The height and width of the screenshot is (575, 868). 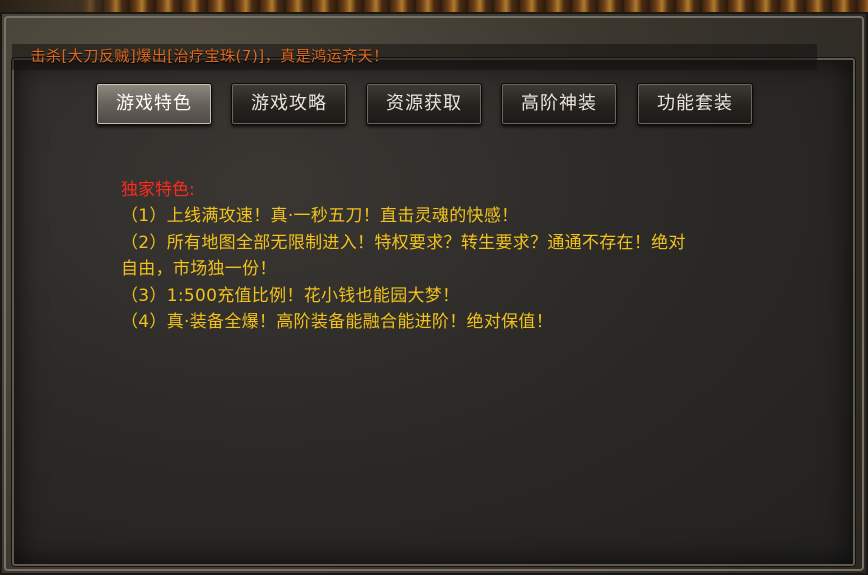 What do you see at coordinates (289, 104) in the screenshot?
I see `tab-game-guide: 游戏攻略` at bounding box center [289, 104].